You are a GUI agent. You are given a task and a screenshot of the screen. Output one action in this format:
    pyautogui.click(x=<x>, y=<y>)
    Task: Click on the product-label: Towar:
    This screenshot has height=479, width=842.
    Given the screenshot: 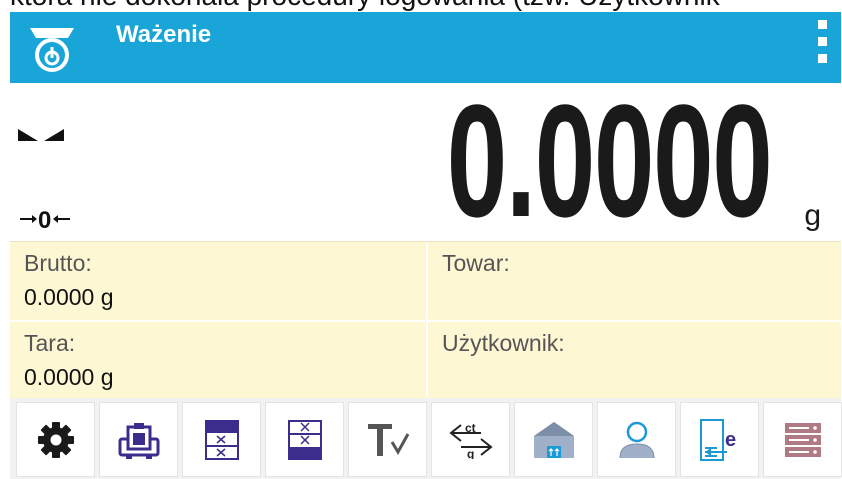 What is the action you would take?
    pyautogui.click(x=476, y=263)
    